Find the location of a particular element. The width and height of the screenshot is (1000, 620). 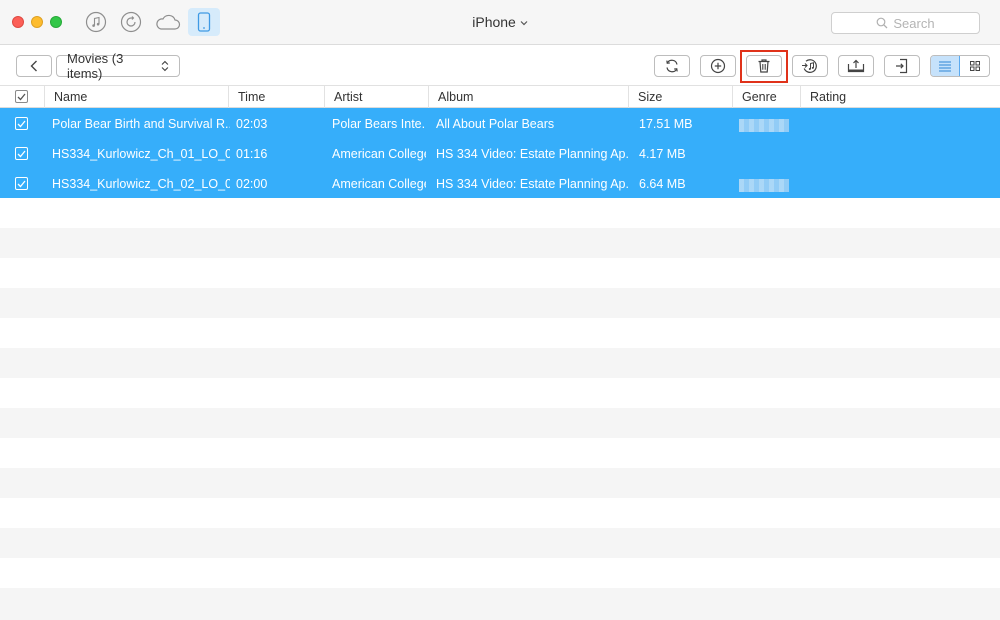

grid-view-icon is located at coordinates (974, 66).